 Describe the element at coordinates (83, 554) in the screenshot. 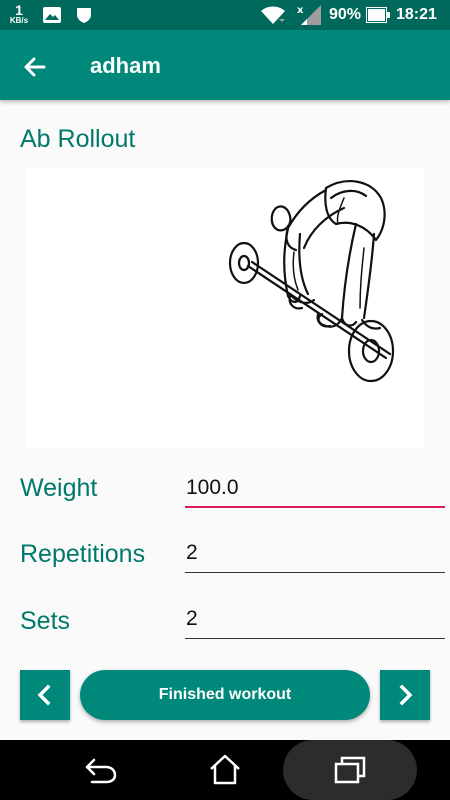

I see `repetitions-label: Repetitions` at that location.